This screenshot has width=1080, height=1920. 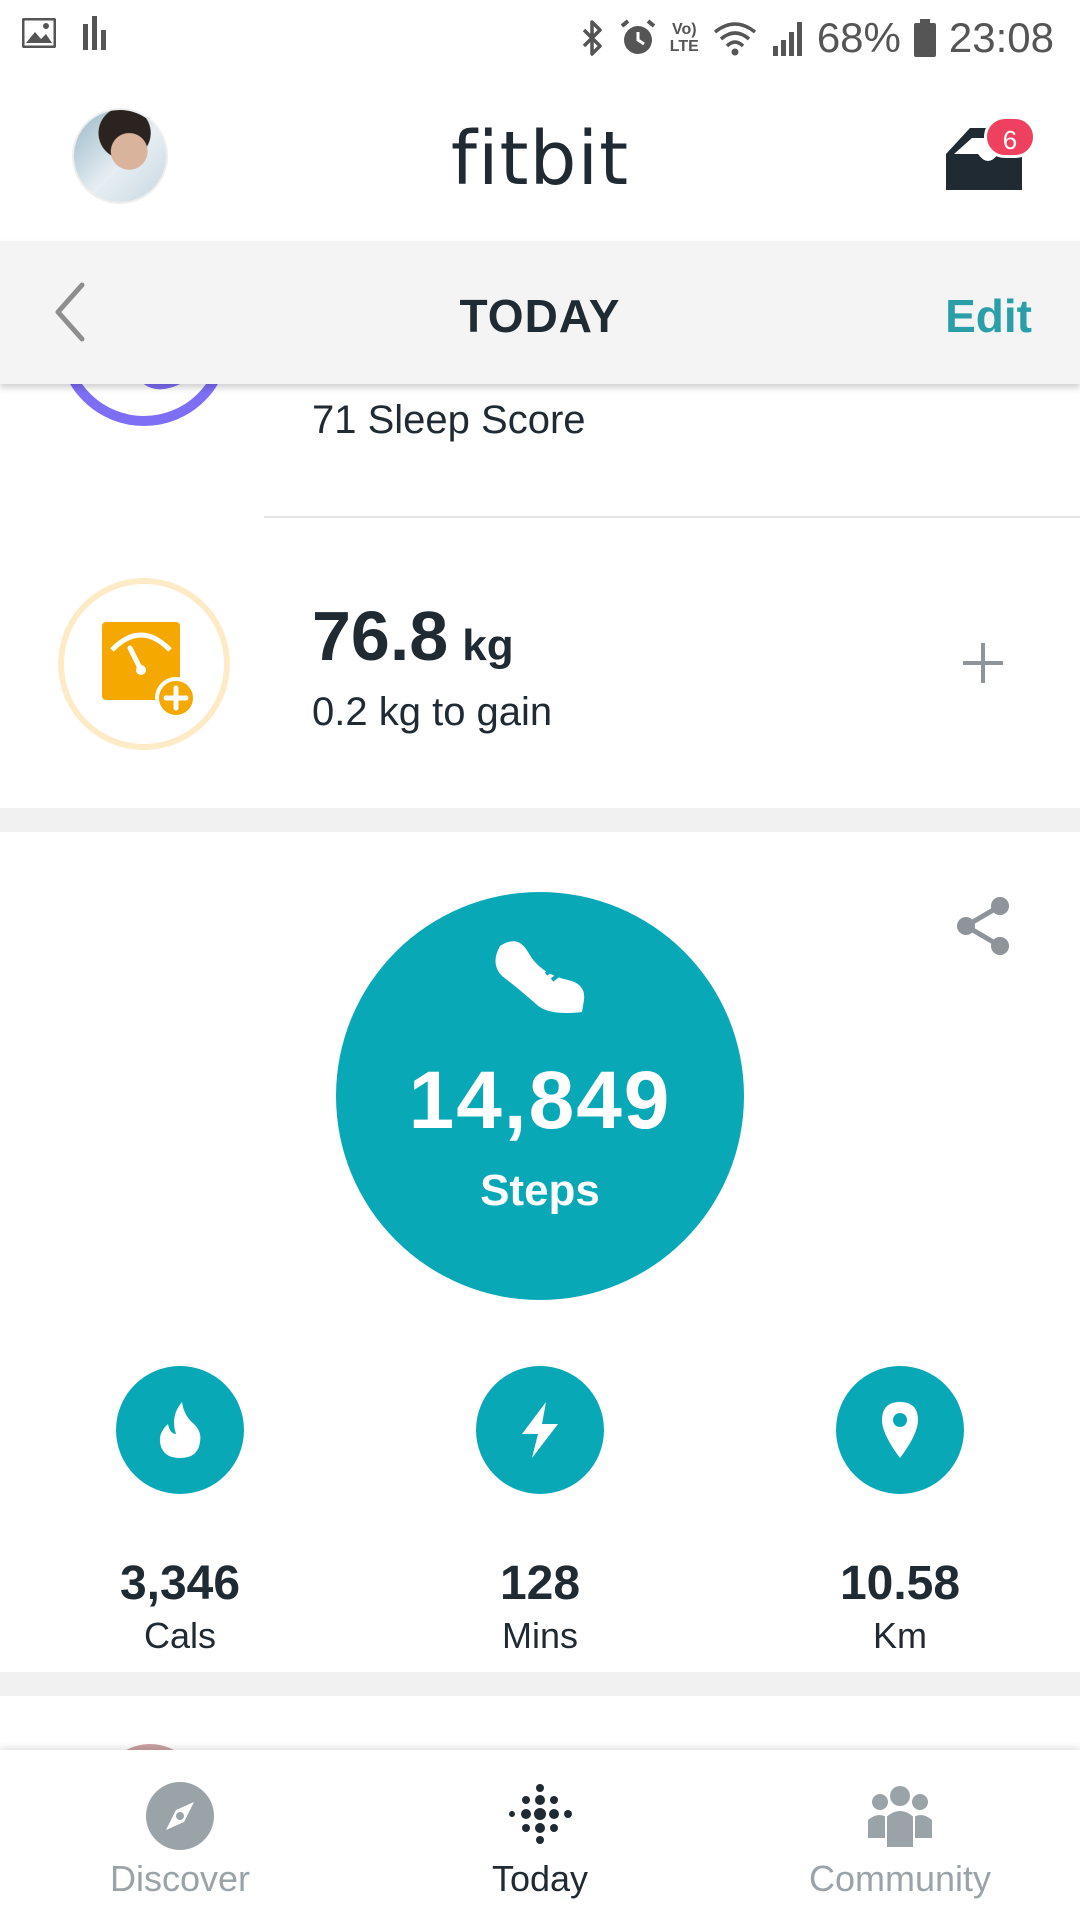 What do you see at coordinates (540, 1511) in the screenshot?
I see `active-minutes-stat: 128 Mins` at bounding box center [540, 1511].